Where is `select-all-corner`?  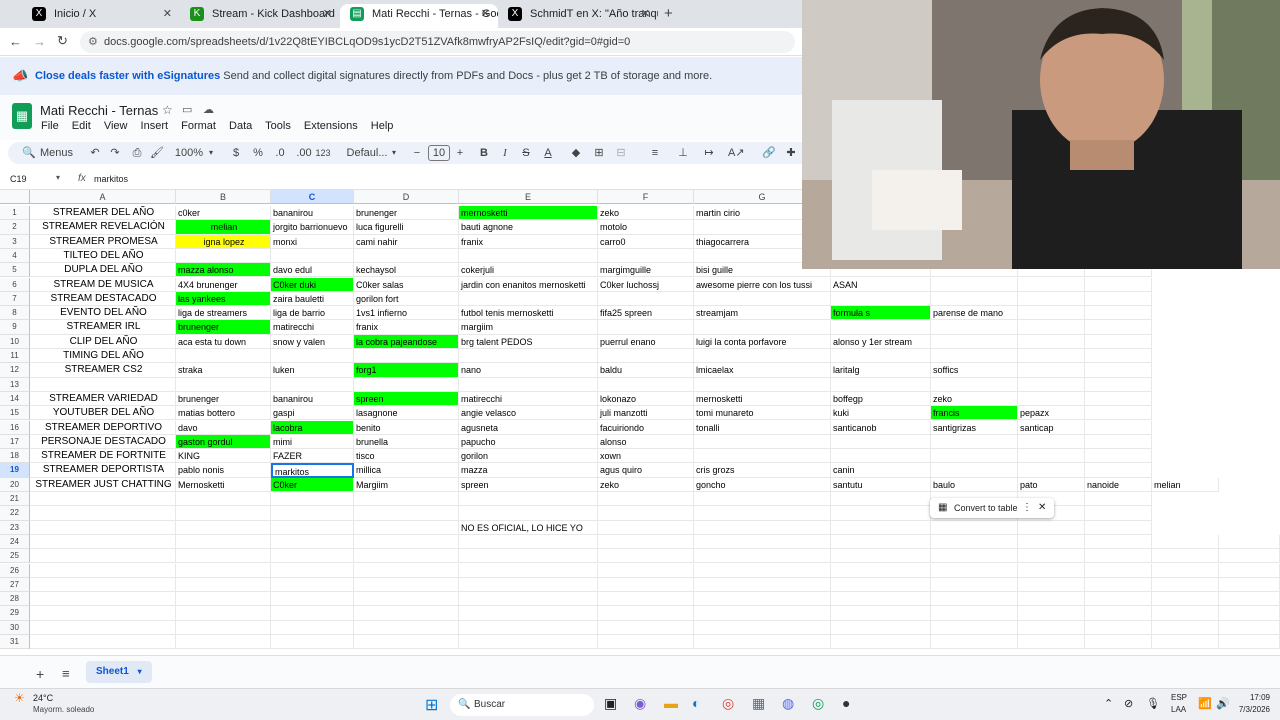
select-all-corner is located at coordinates (15, 197).